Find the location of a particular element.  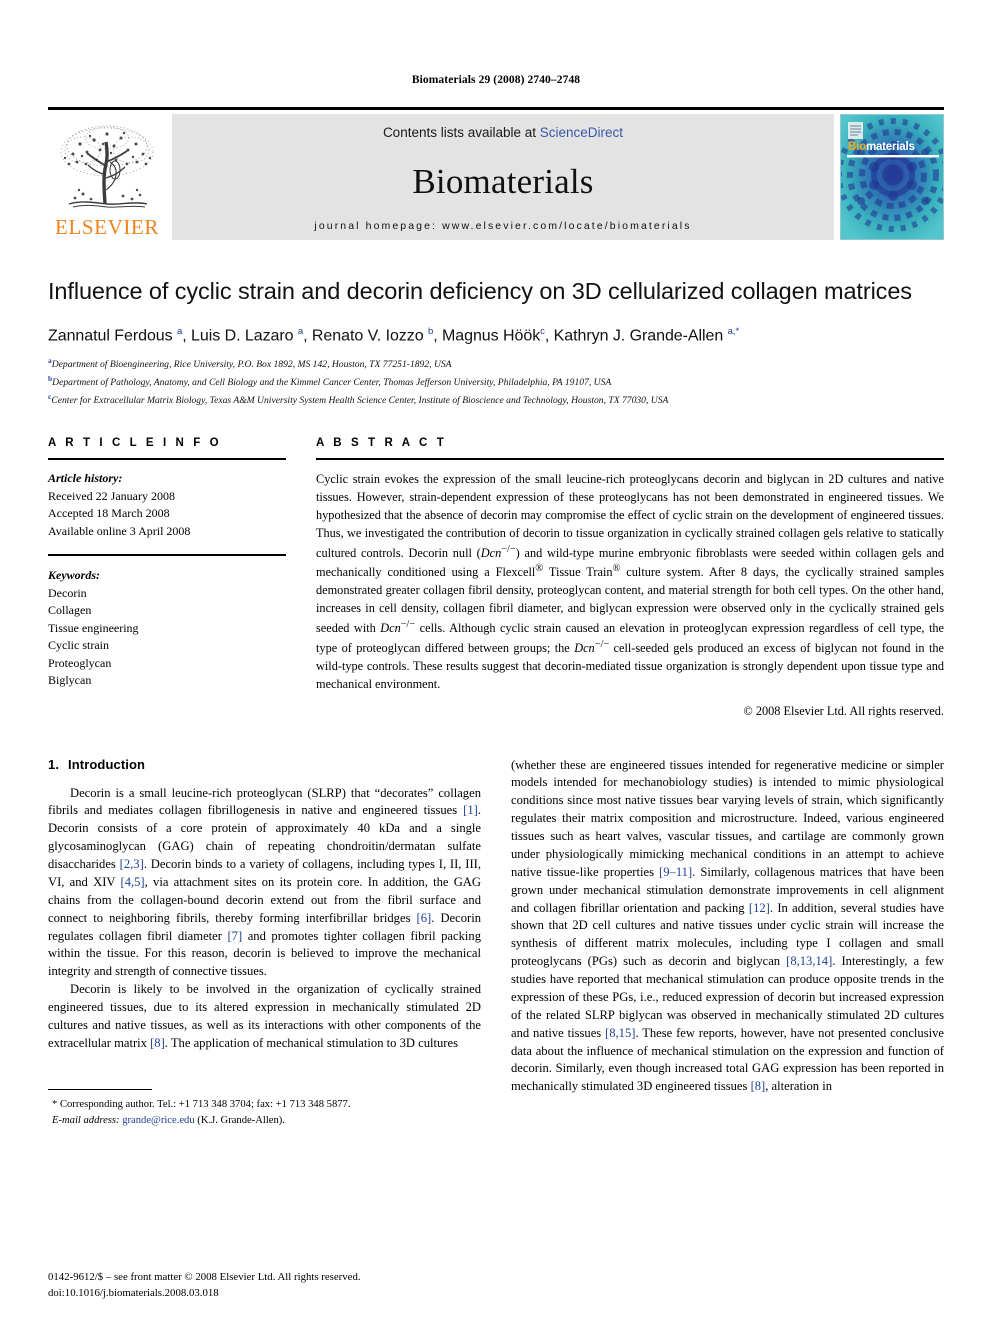

article-history-label: Article history: is located at coordinates (85, 478).